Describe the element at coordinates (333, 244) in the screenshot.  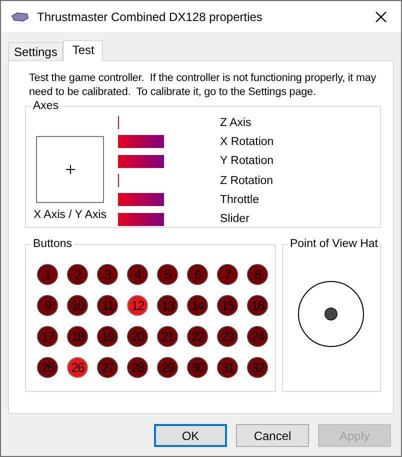
I see `group-label: Point of View Hat` at that location.